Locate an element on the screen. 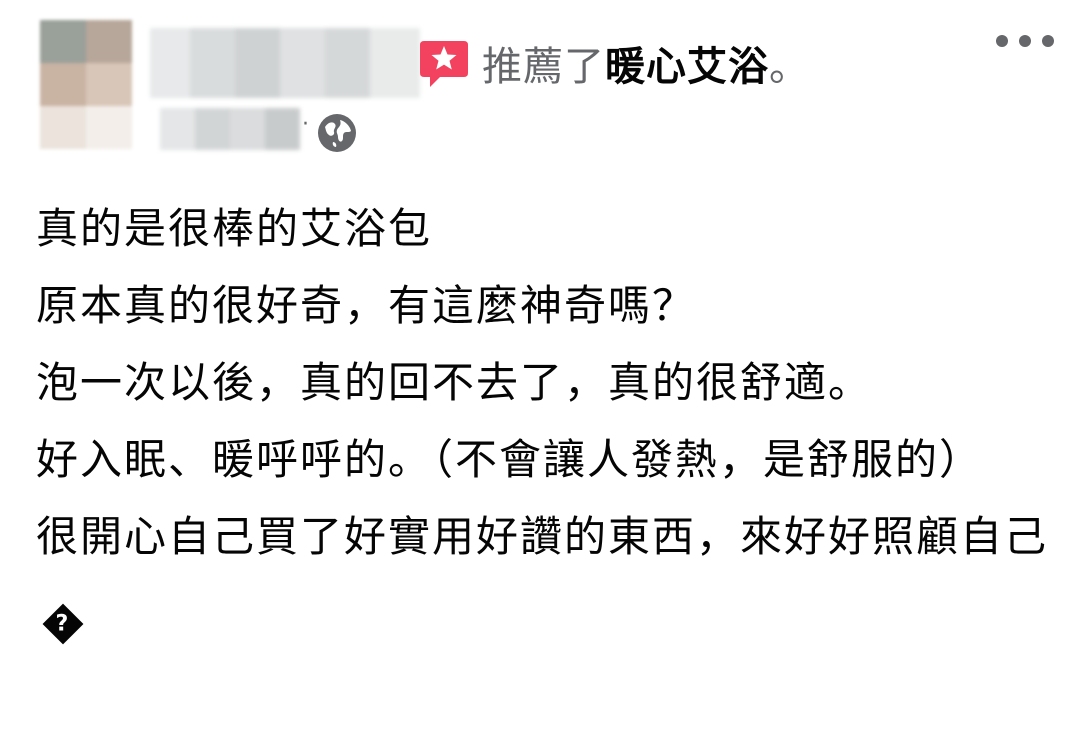 This screenshot has height=750, width=1080. post-line: 原本真的很好奇，有這麼神奇嗎？ is located at coordinates (366, 305).